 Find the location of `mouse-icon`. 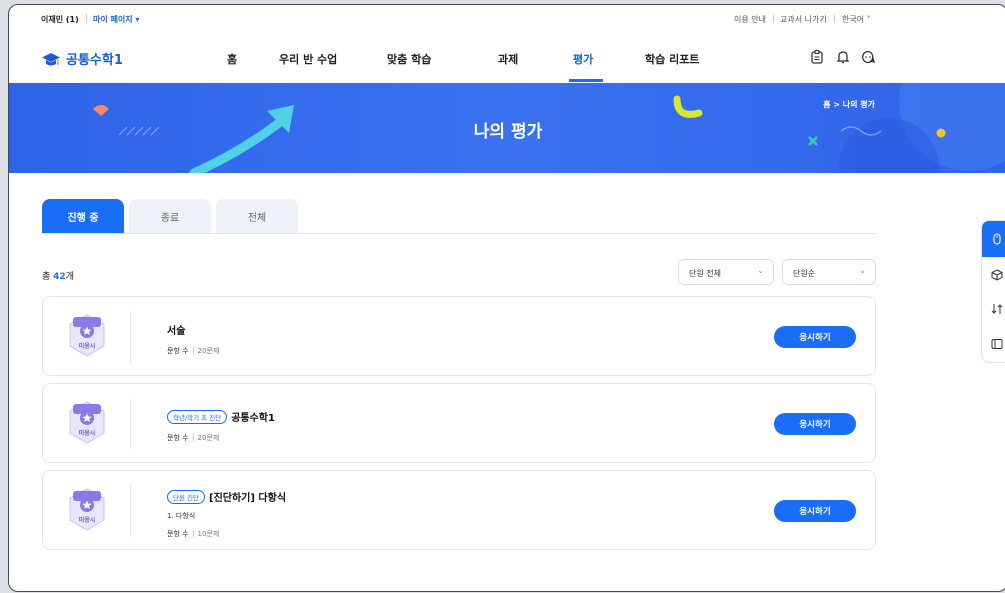

mouse-icon is located at coordinates (997, 239).